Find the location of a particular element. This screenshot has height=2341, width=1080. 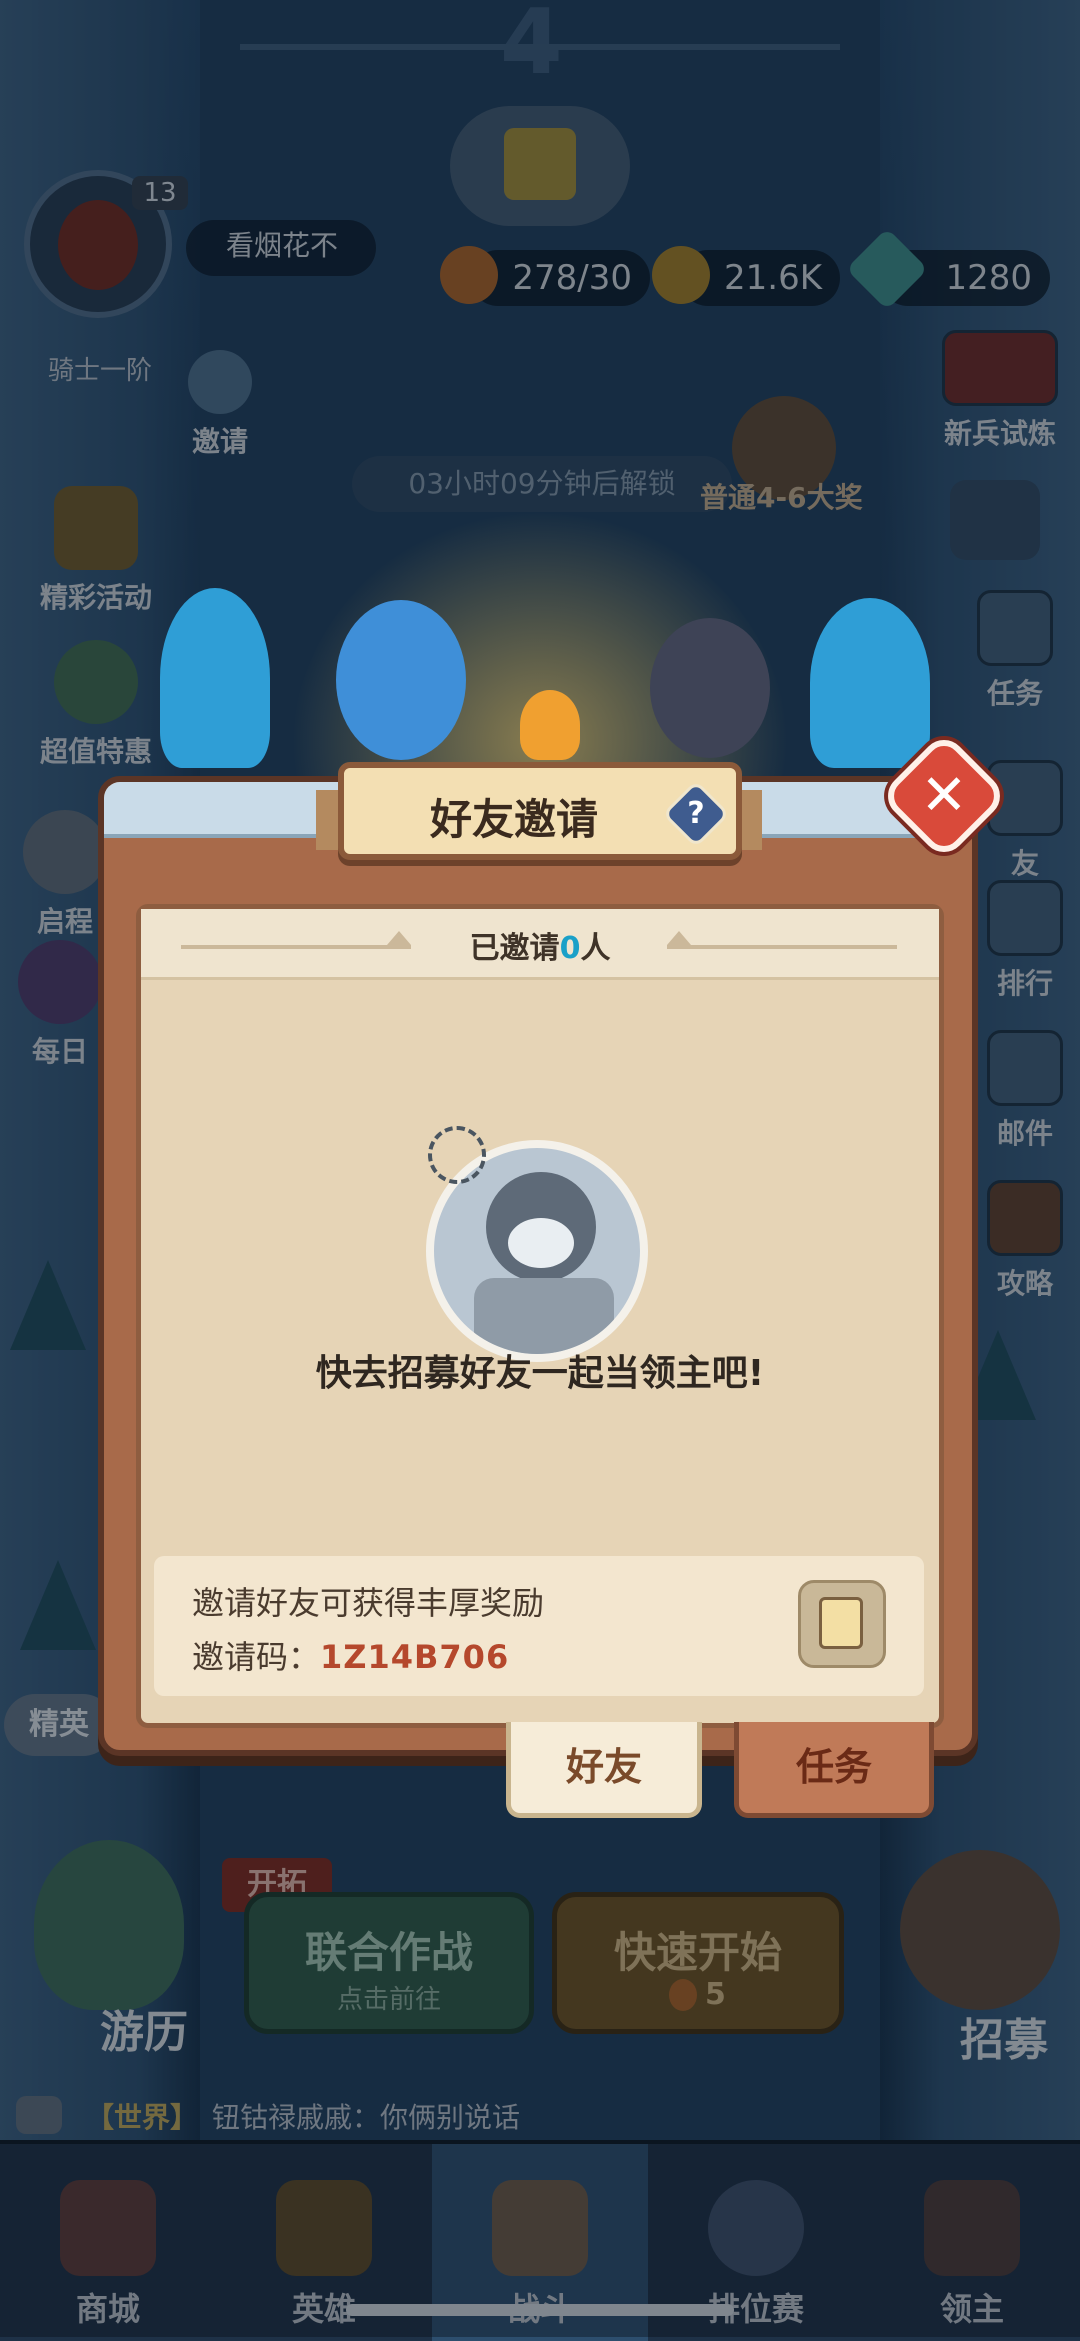

invited-number: 0 is located at coordinates (570, 948).